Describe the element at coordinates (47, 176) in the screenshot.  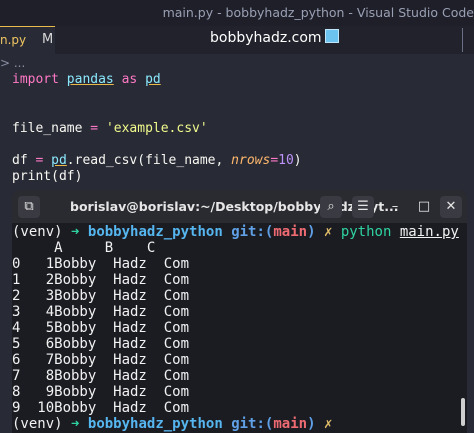
I see `code-line-4: print(df)` at that location.